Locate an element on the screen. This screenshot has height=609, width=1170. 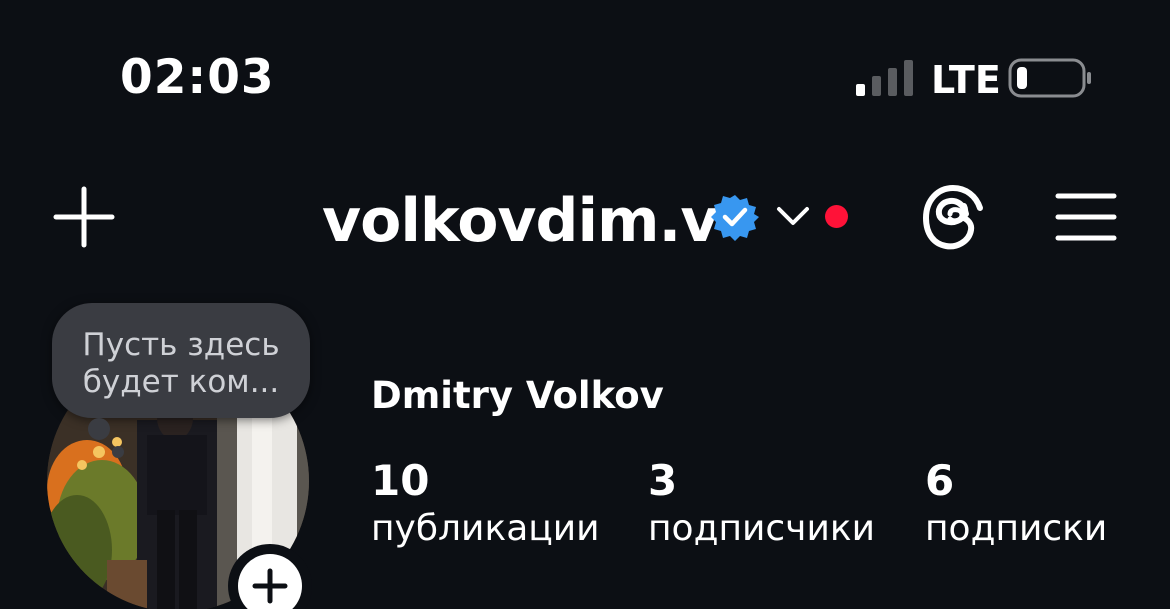
add-story-button is located at coordinates (270, 576).